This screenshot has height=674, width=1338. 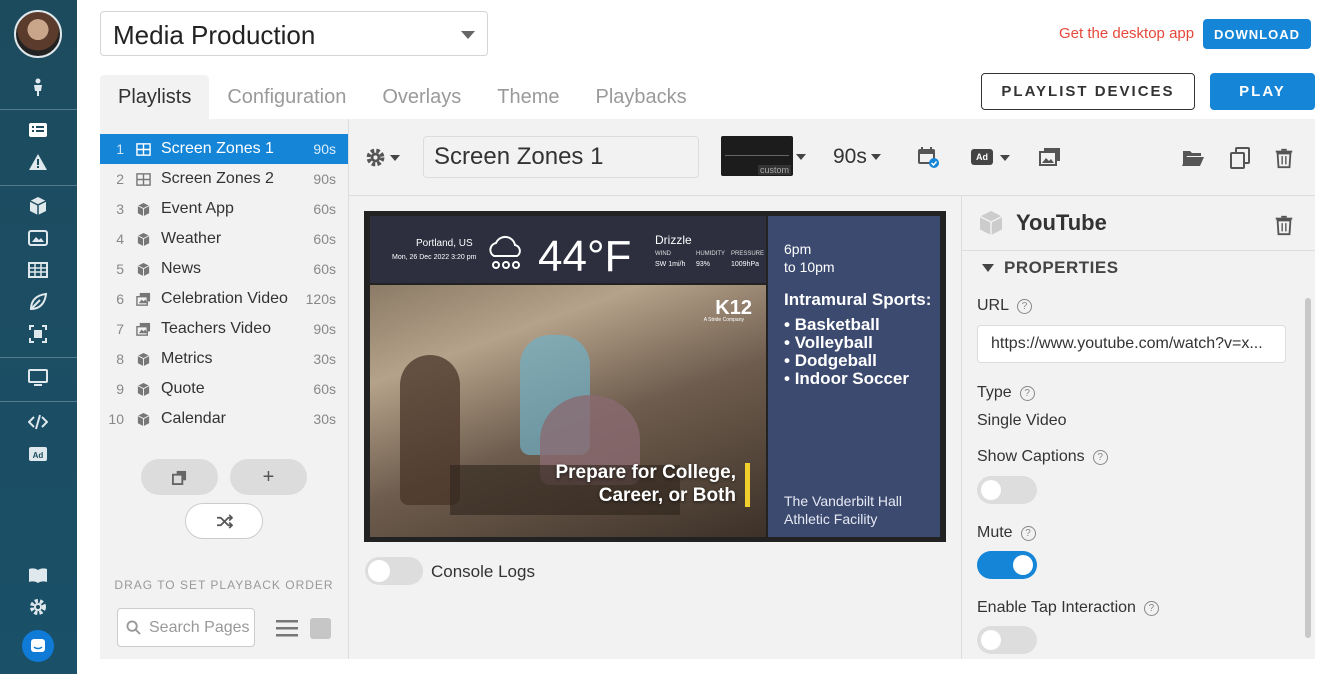 What do you see at coordinates (217, 178) in the screenshot?
I see `item-name: Screen Zones 2` at bounding box center [217, 178].